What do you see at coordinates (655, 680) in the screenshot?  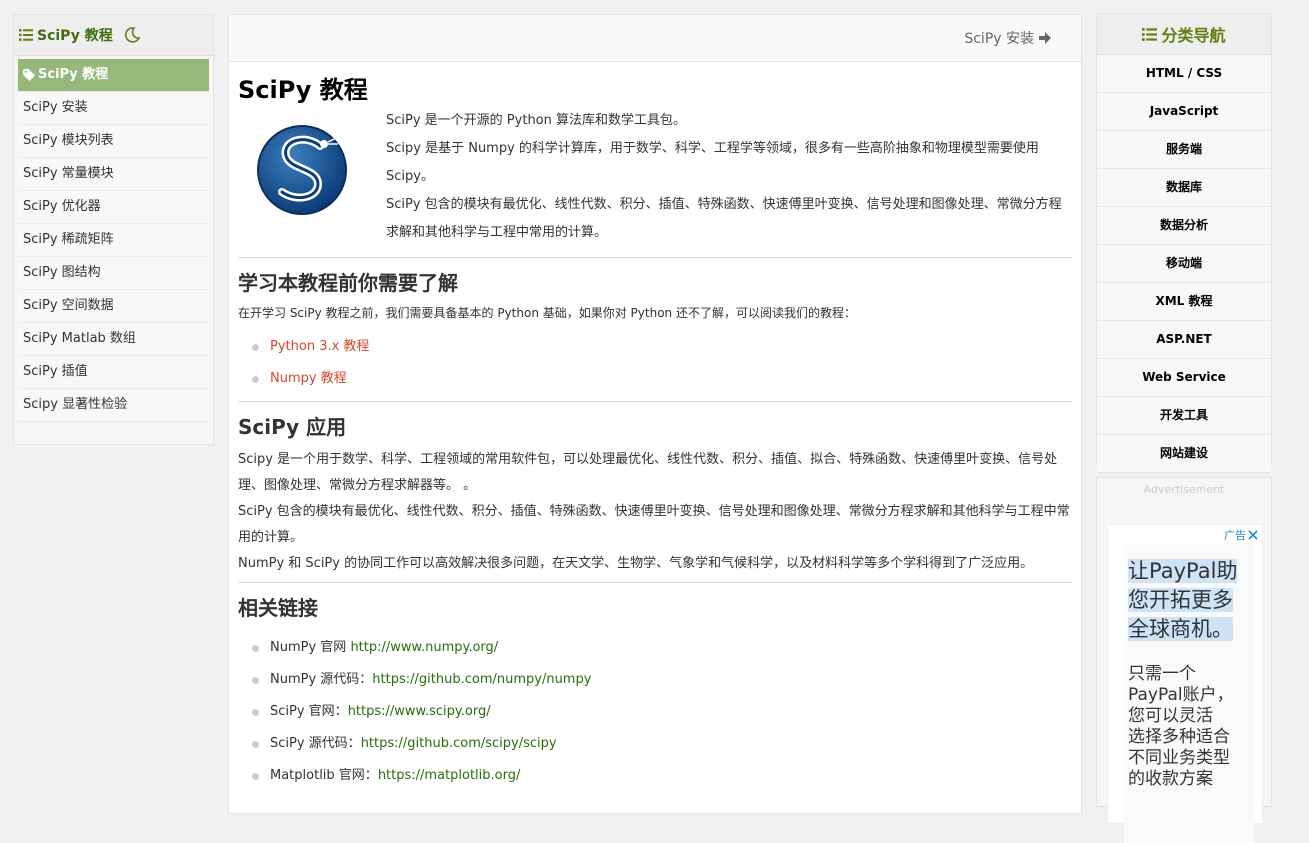 I see `list-item: NumPy 源代码：https://github.com/numpy/numpy` at bounding box center [655, 680].